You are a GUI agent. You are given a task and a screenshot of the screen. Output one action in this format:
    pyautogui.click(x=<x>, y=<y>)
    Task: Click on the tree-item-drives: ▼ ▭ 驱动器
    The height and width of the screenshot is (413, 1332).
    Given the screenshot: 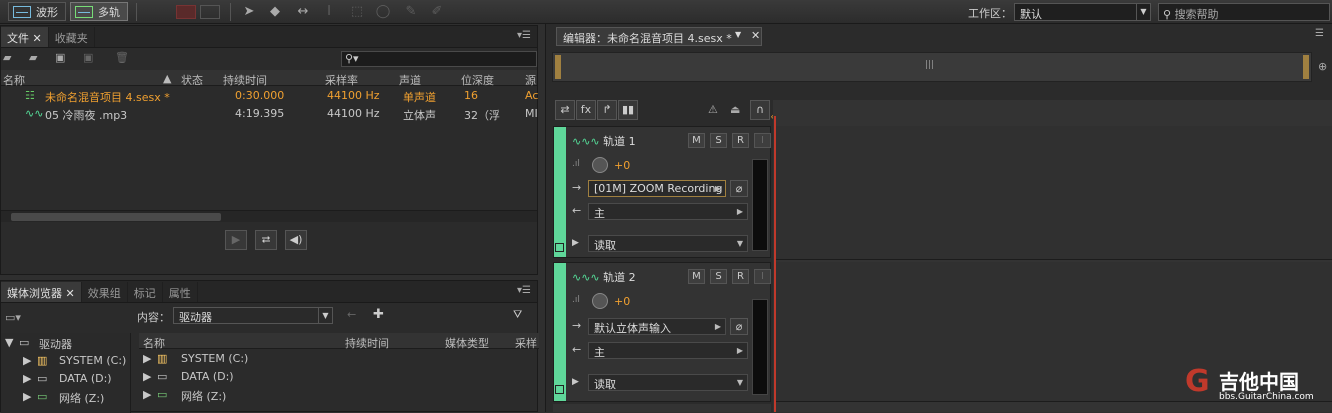 What is the action you would take?
    pyautogui.click(x=65, y=342)
    